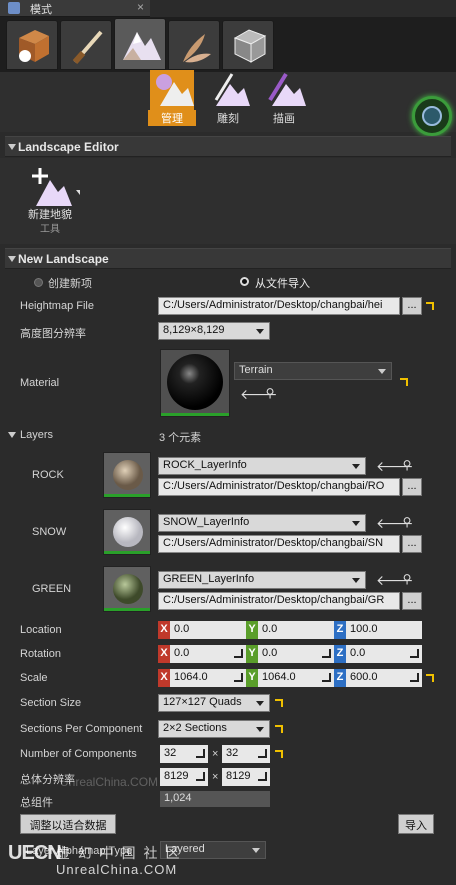 The height and width of the screenshot is (885, 456). What do you see at coordinates (214, 729) in the screenshot?
I see `sections-per-component-dropdown: 2×2 Sections` at bounding box center [214, 729].